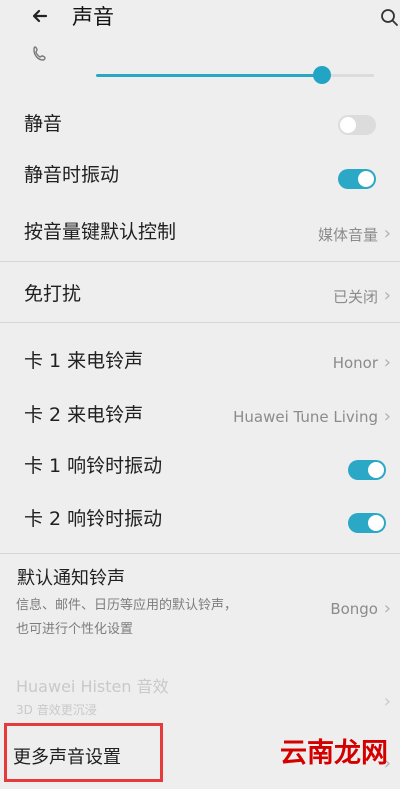 This screenshot has height=789, width=400. Describe the element at coordinates (43, 124) in the screenshot. I see `mute-label: 静音` at that location.